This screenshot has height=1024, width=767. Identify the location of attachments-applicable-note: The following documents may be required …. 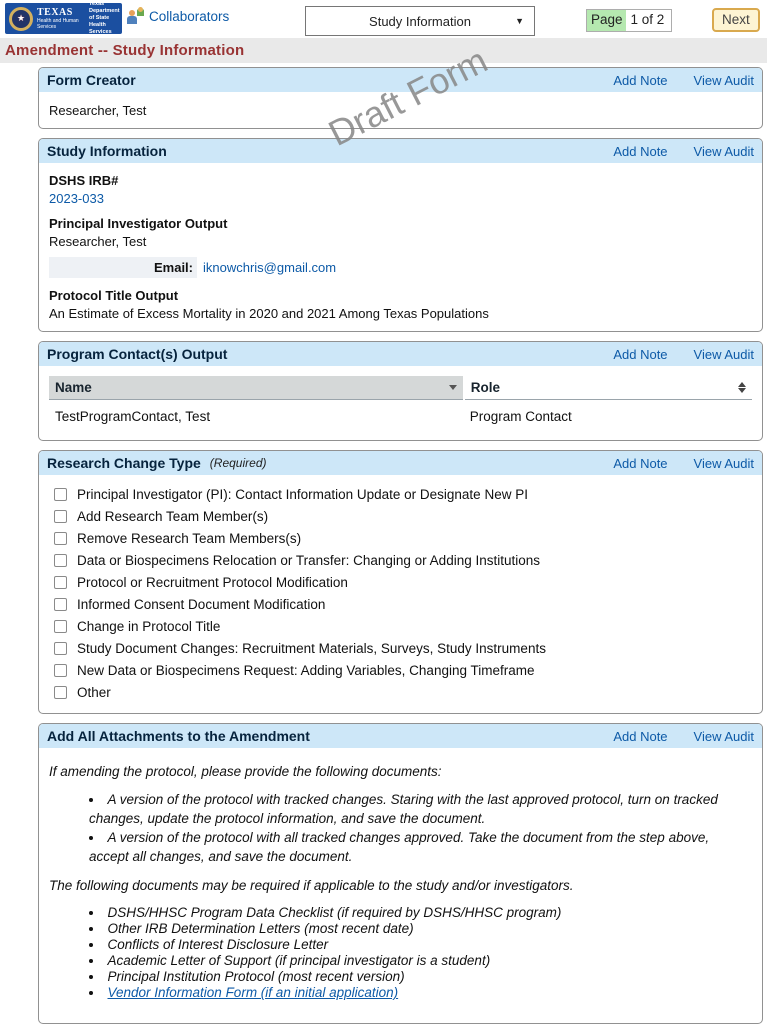
(311, 885).